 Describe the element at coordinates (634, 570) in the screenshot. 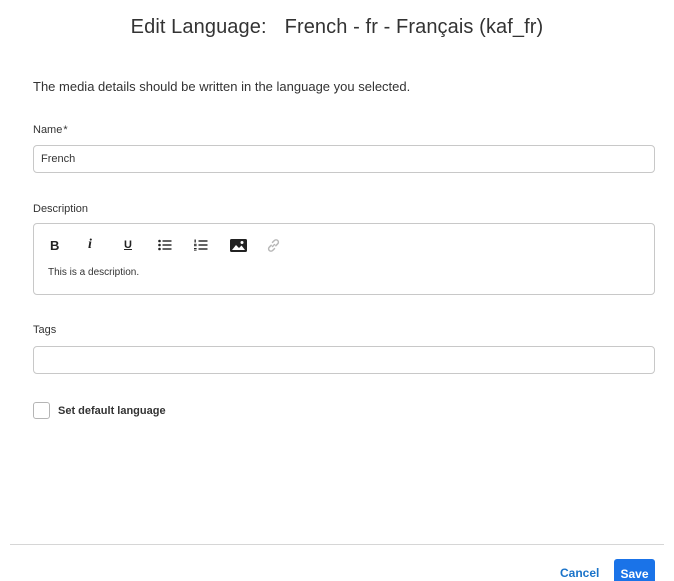

I see `save-button: Save` at that location.